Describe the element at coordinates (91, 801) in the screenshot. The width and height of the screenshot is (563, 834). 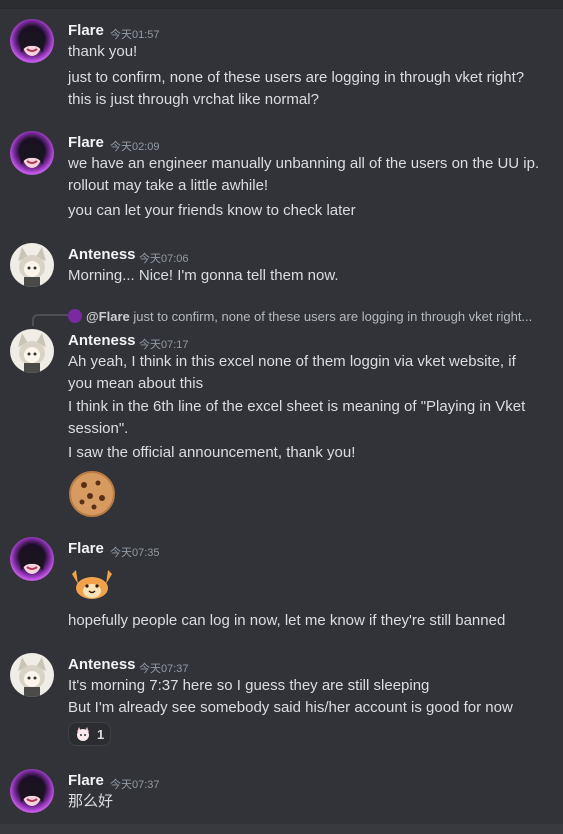
I see `message-text: 那么好` at that location.